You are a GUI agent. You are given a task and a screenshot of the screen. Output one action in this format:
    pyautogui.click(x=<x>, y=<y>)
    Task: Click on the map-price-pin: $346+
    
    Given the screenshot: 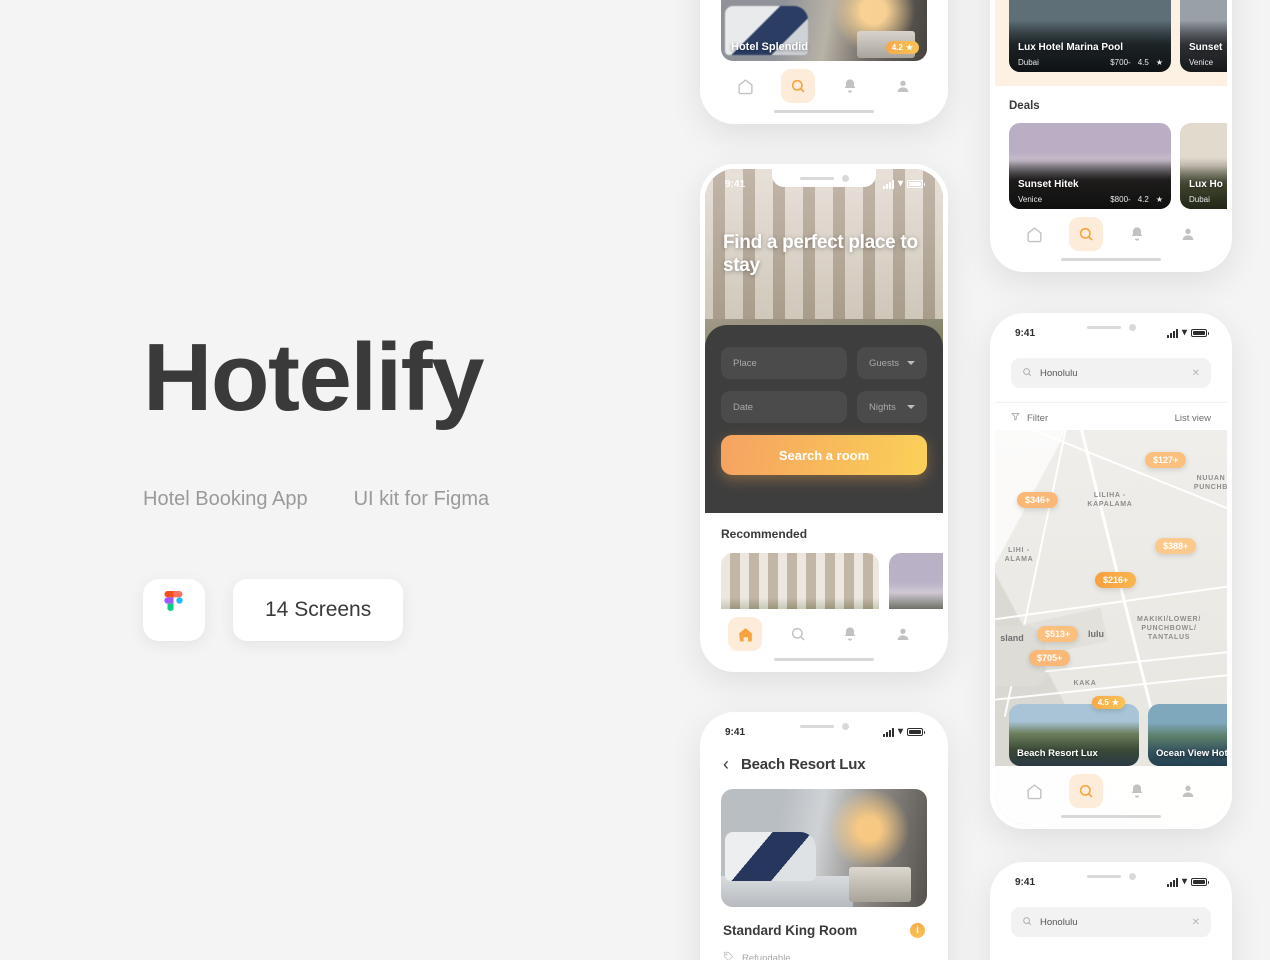 What is the action you would take?
    pyautogui.click(x=1038, y=500)
    